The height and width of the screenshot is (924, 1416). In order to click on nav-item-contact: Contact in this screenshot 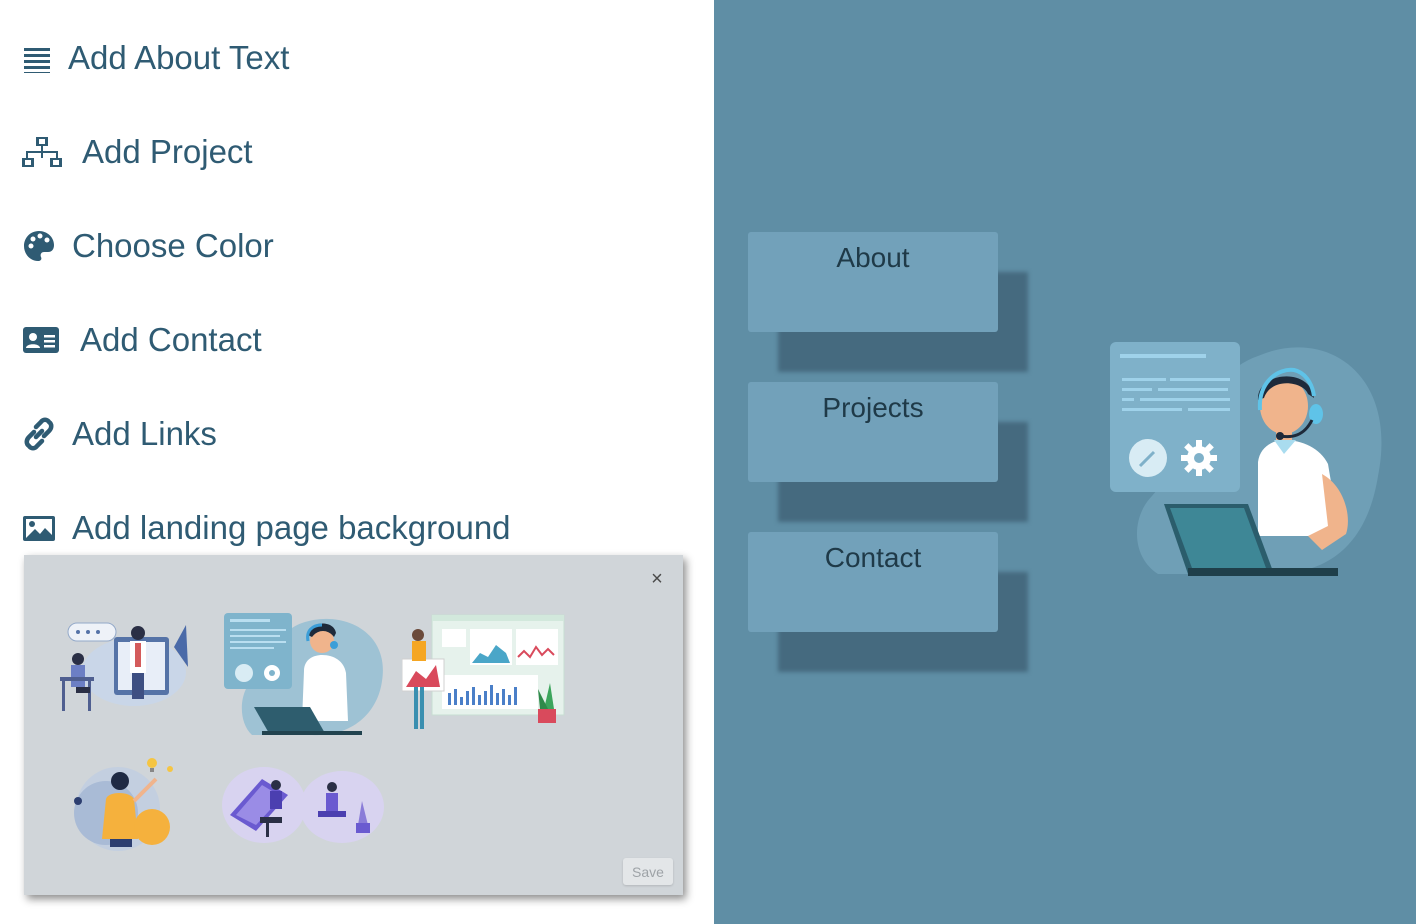, I will do `click(888, 602)`.